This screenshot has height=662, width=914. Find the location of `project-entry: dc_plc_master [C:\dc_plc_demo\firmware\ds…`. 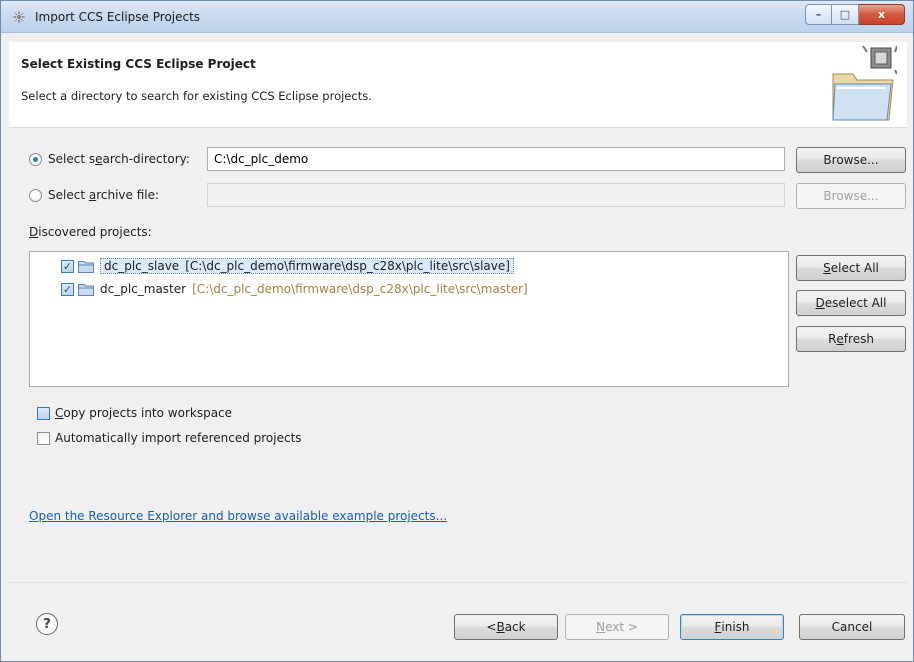

project-entry: dc_plc_master [C:\dc_plc_demo\firmware\ds… is located at coordinates (314, 289).